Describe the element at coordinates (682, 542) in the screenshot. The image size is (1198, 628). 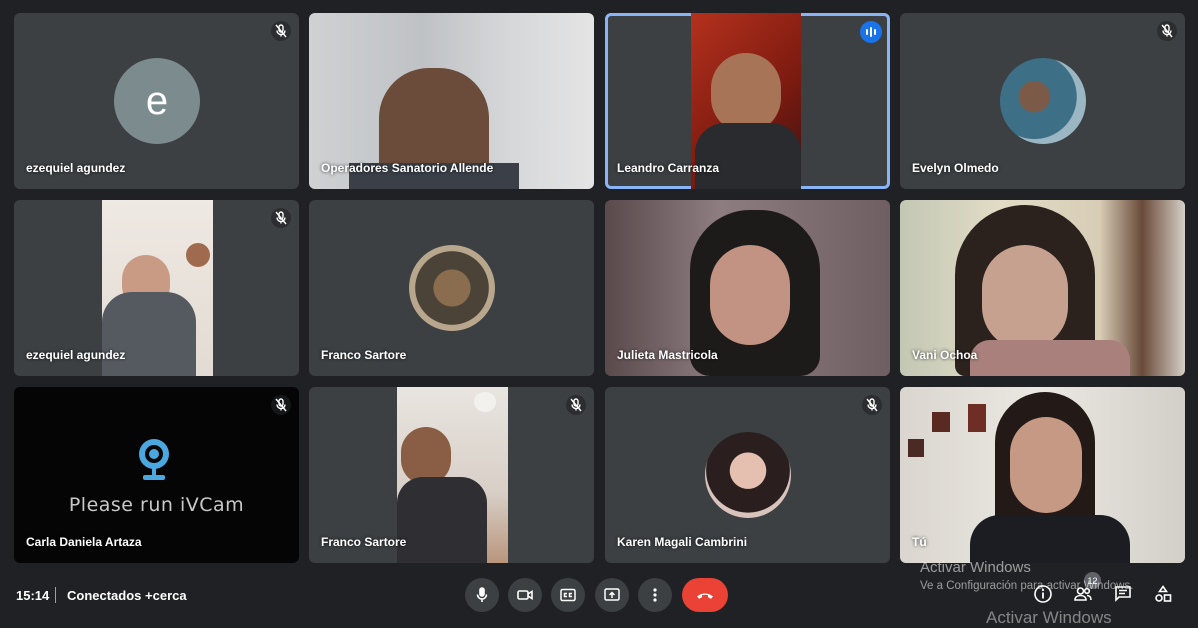
I see `participant-name: Karen Magali Cambrini` at that location.